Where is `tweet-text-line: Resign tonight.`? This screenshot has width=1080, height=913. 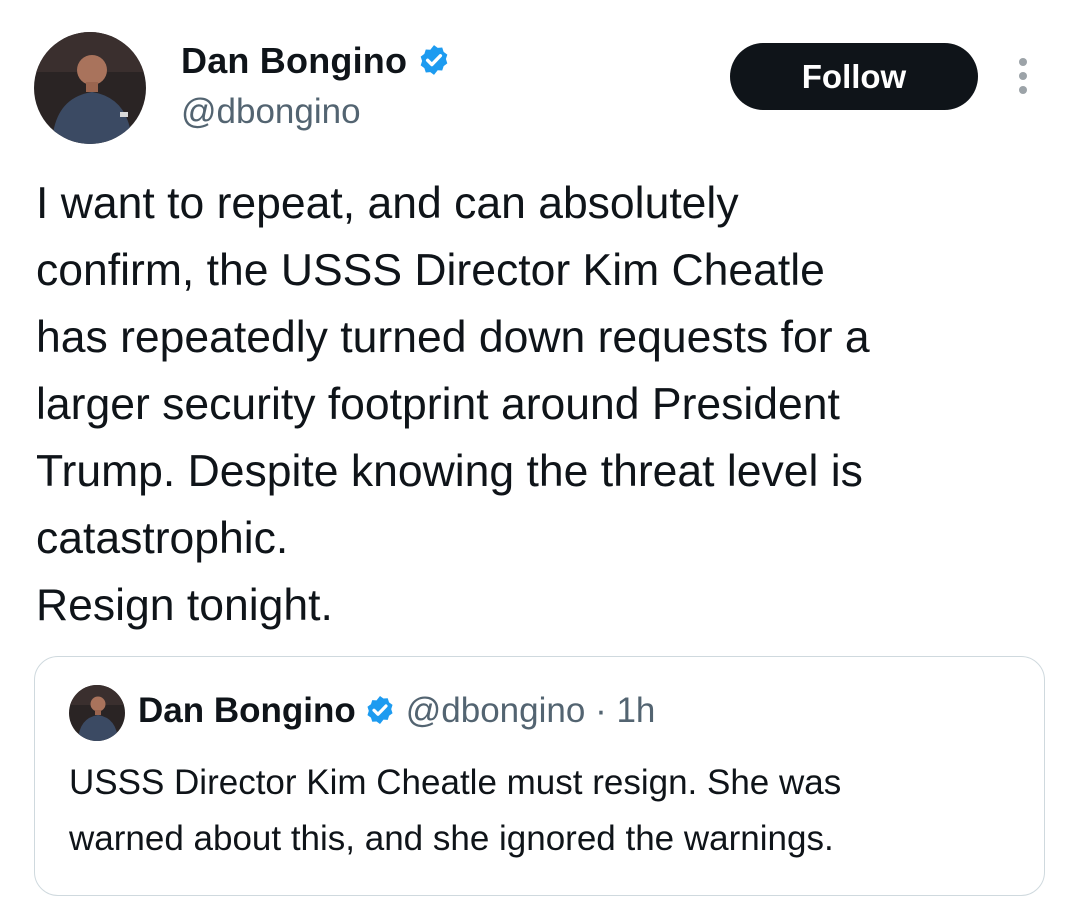
tweet-text-line: Resign tonight. is located at coordinates (184, 605).